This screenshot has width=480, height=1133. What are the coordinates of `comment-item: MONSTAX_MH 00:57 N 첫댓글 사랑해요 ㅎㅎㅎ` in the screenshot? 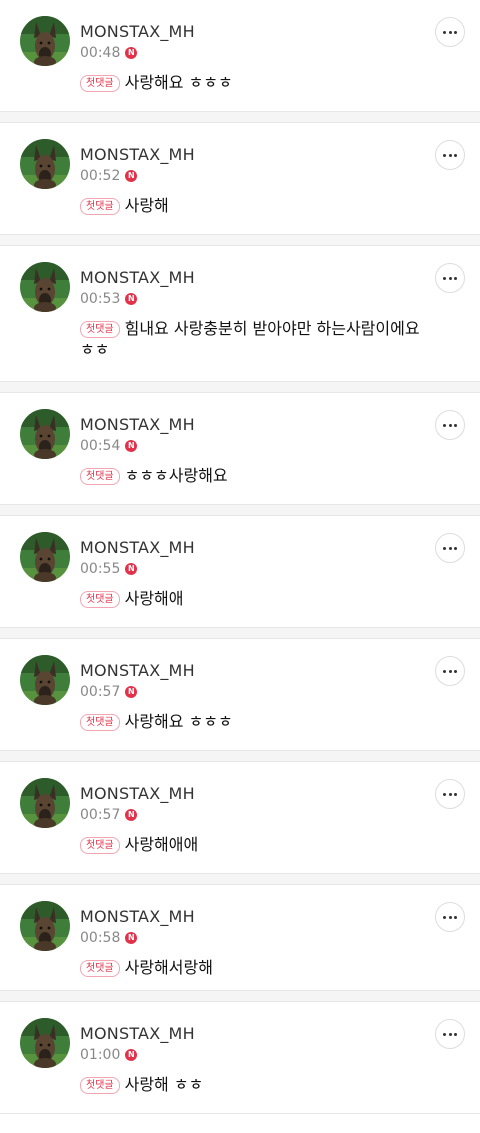 It's located at (240, 695).